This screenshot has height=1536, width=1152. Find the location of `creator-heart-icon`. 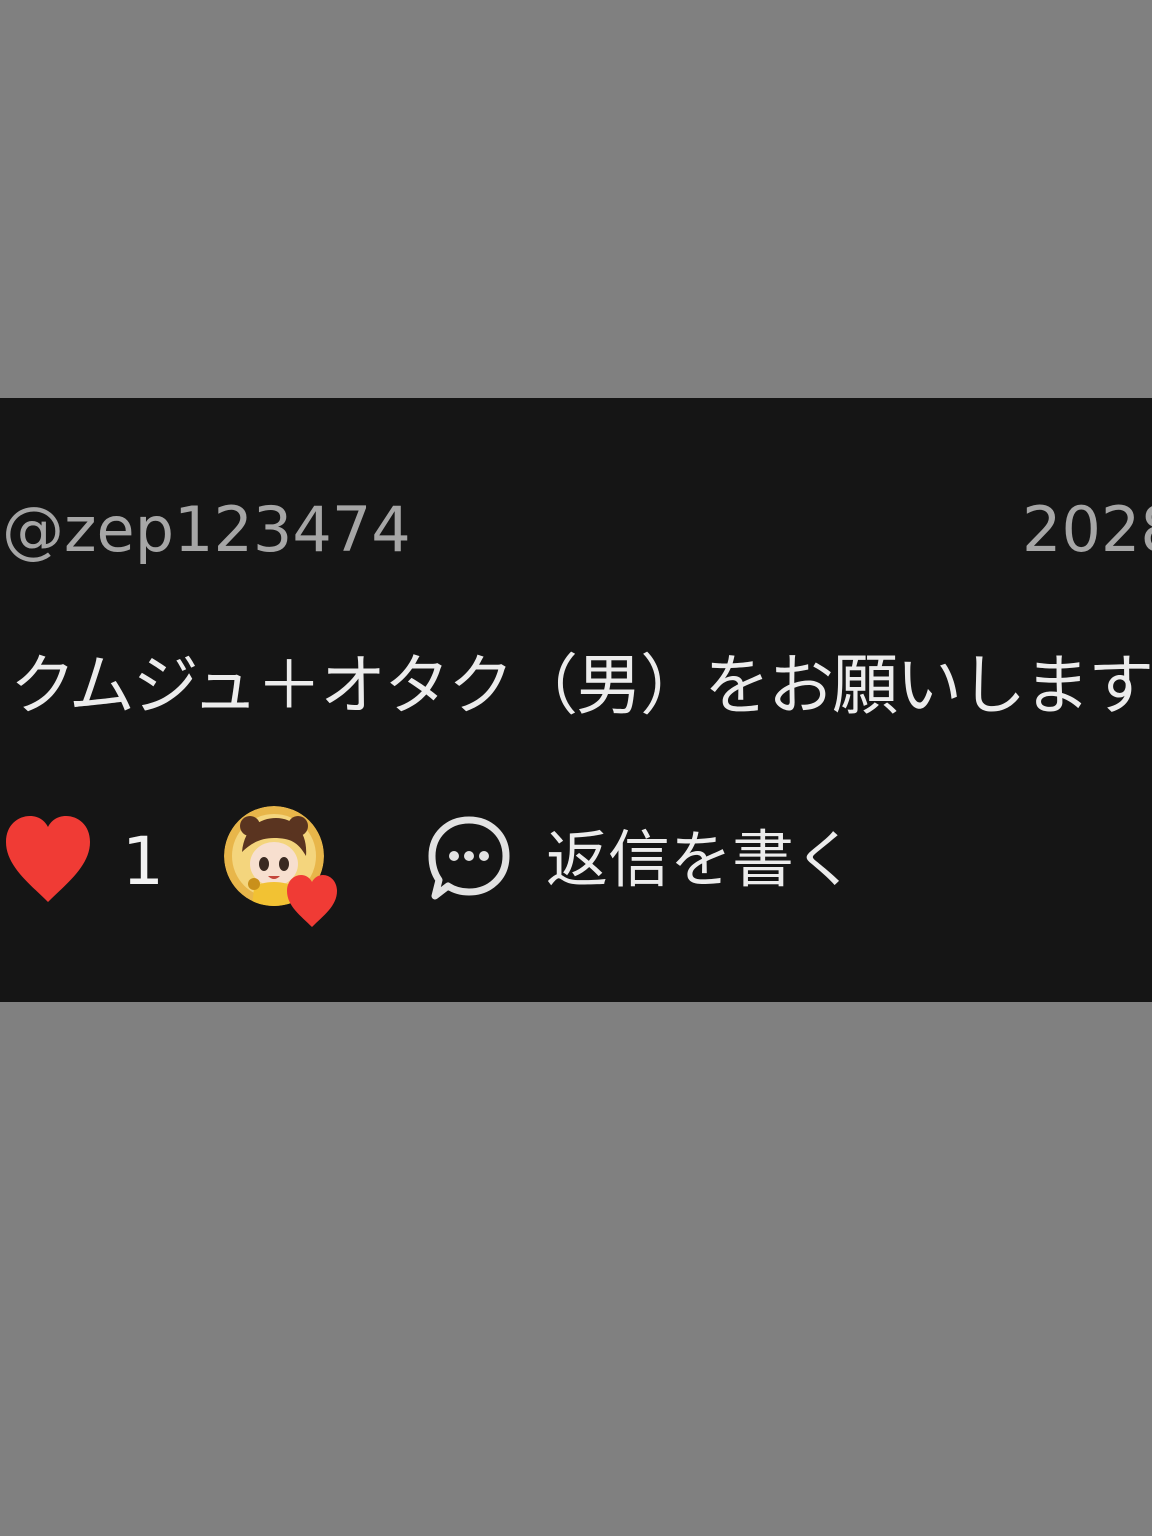

creator-heart-icon is located at coordinates (312, 901).